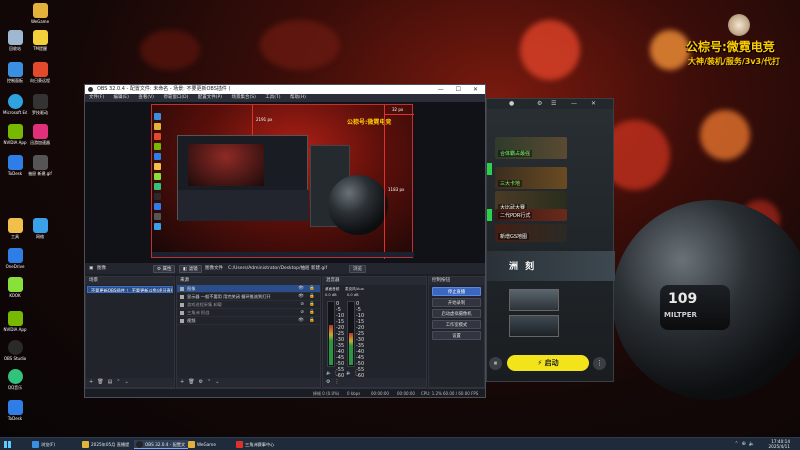 The height and width of the screenshot is (450, 800). What do you see at coordinates (40, 228) in the screenshot?
I see `desktop-icon-network: 网络` at bounding box center [40, 228].